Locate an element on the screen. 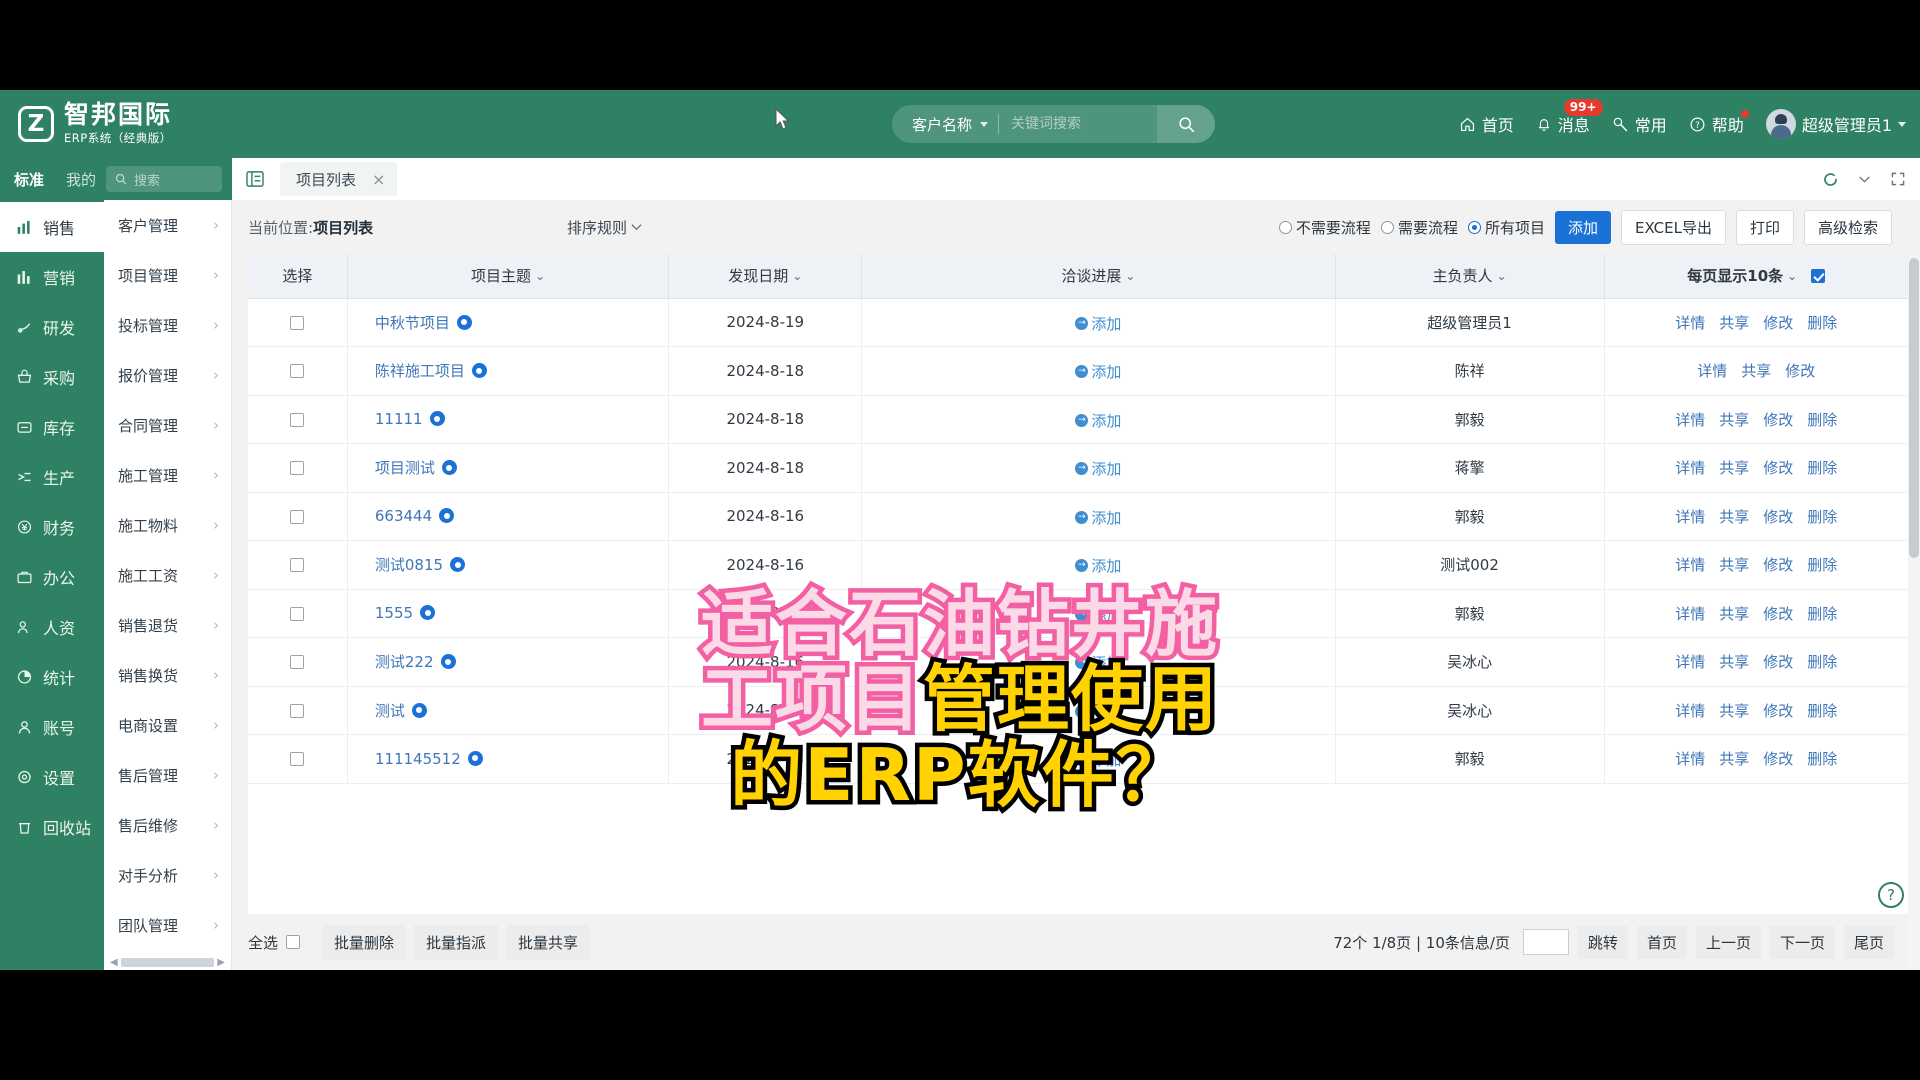 The width and height of the screenshot is (1920, 1080). batch-delete-button: 批量删除 is located at coordinates (364, 942).